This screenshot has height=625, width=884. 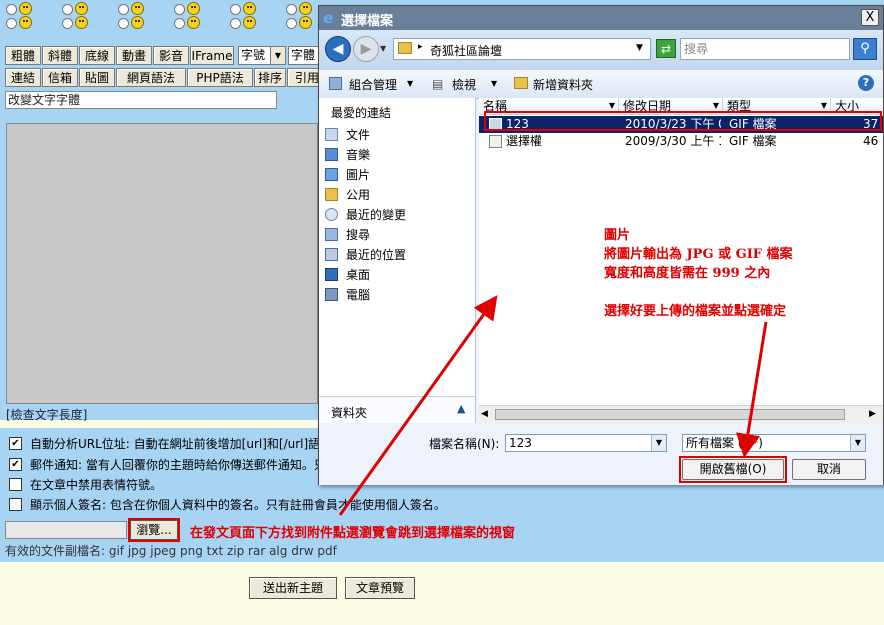 What do you see at coordinates (601, 18) in the screenshot?
I see `dialog-titlebar: e 選擇檔案 X` at bounding box center [601, 18].